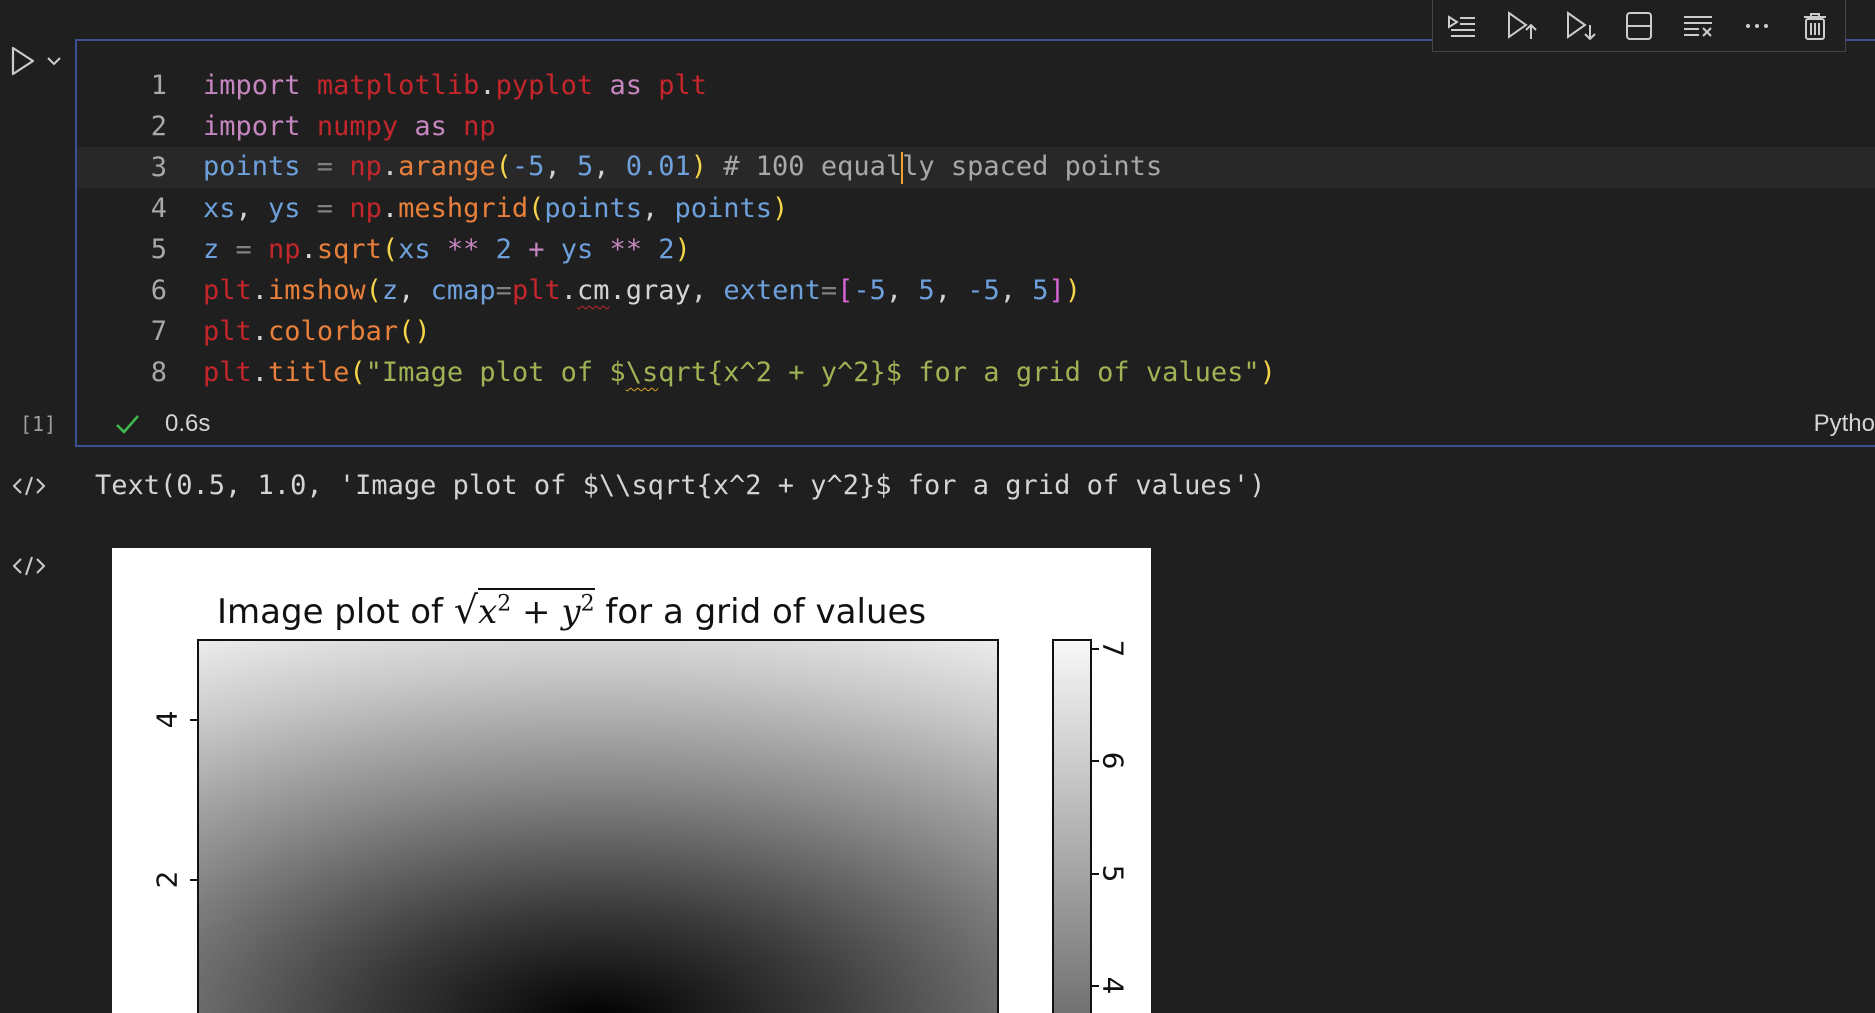 The height and width of the screenshot is (1013, 1875). I want to click on line-number: 4, so click(158, 208).